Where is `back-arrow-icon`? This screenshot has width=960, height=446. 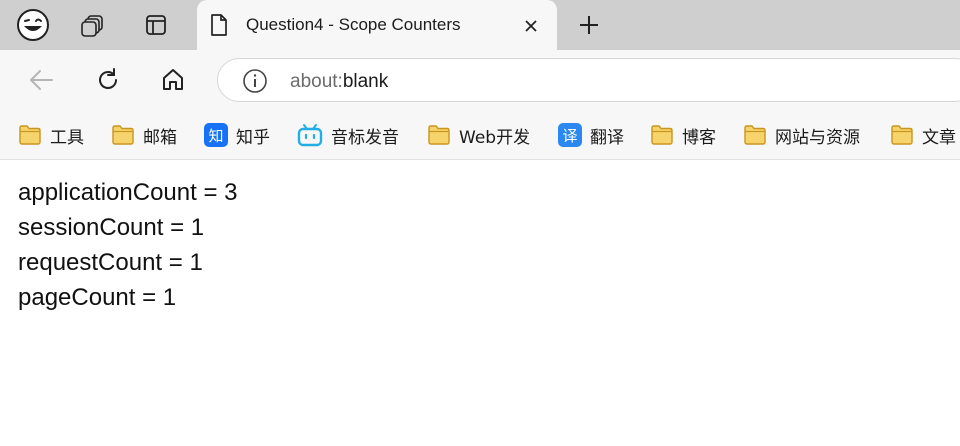
back-arrow-icon is located at coordinates (41, 80).